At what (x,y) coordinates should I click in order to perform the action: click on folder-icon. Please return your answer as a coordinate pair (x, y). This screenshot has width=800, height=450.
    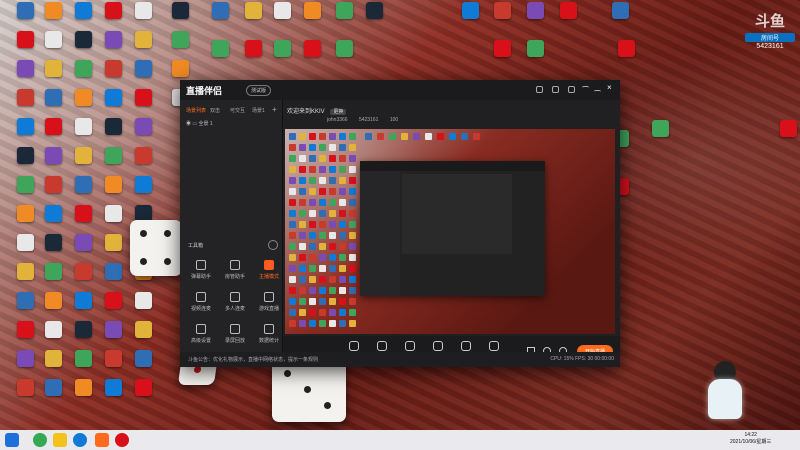
    Looking at the image, I should click on (60, 440).